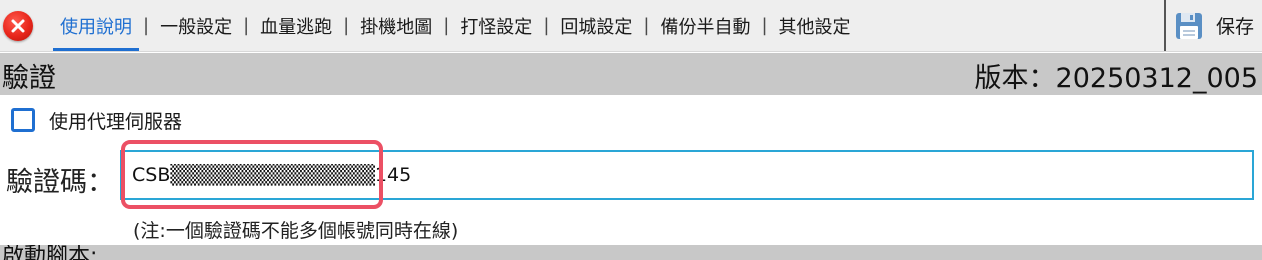 The height and width of the screenshot is (260, 1262). Describe the element at coordinates (96, 25) in the screenshot. I see `tab-usage-guide: 使用說明` at that location.